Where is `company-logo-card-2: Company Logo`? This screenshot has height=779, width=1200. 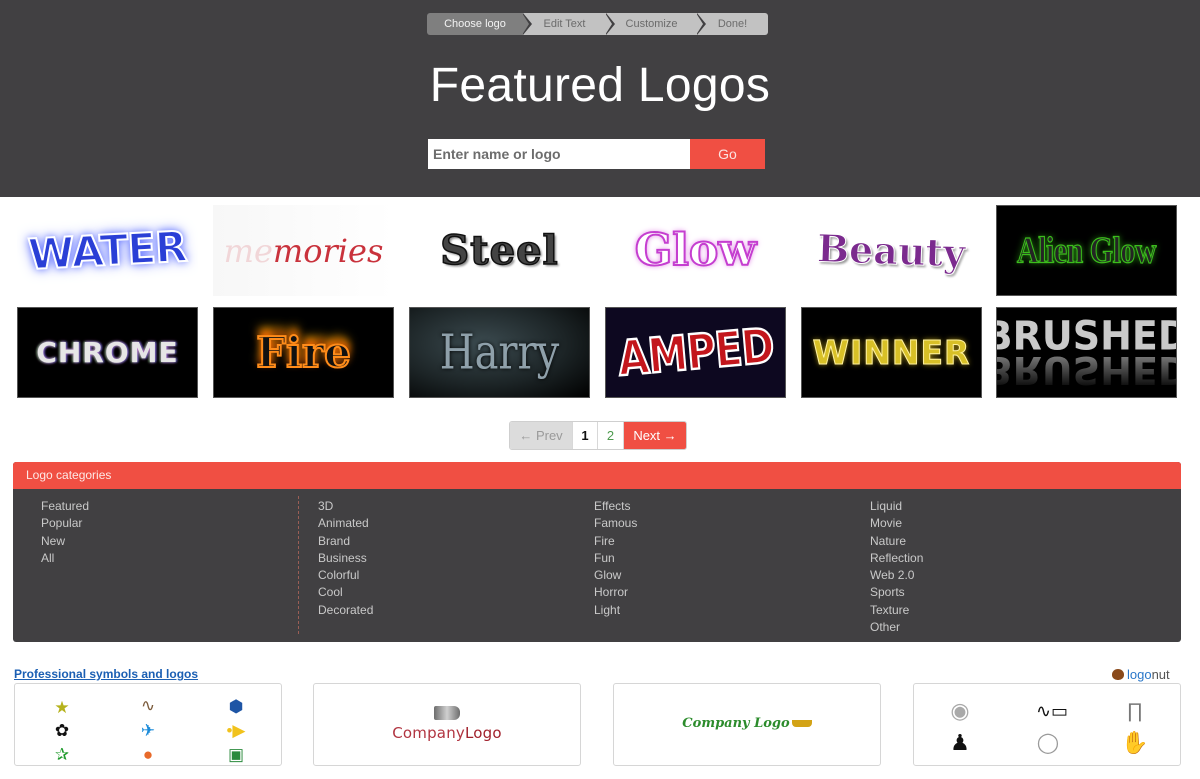
company-logo-card-2: Company Logo is located at coordinates (747, 724).